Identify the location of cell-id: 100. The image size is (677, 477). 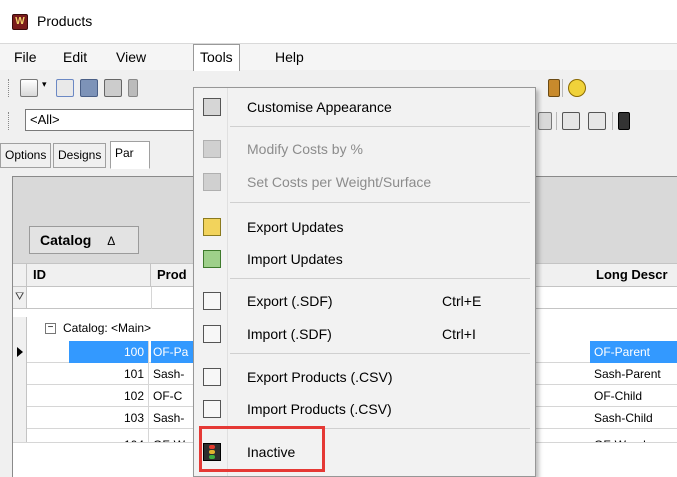
(109, 352).